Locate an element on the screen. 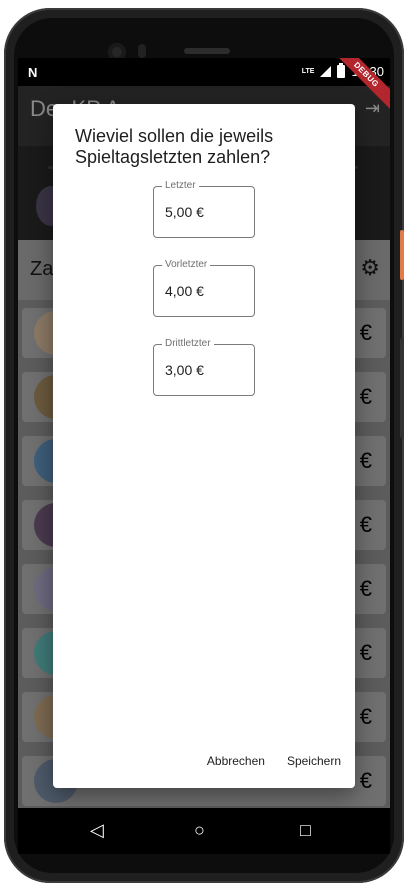 Image resolution: width=408 pixels, height=889 pixels. system-nav-bar: ◁ ○ □ is located at coordinates (204, 831).